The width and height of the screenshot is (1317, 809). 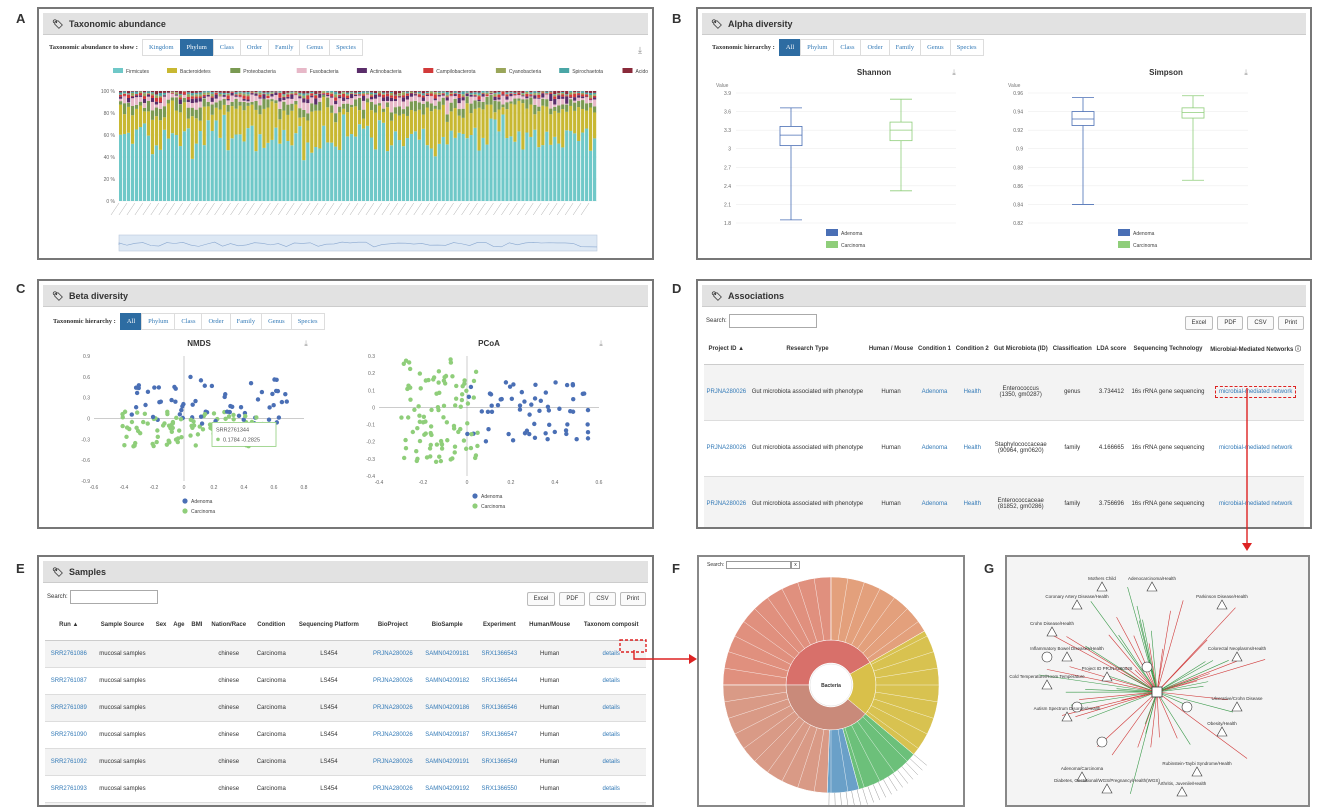 I want to click on col-sex: Sex, so click(x=161, y=625).